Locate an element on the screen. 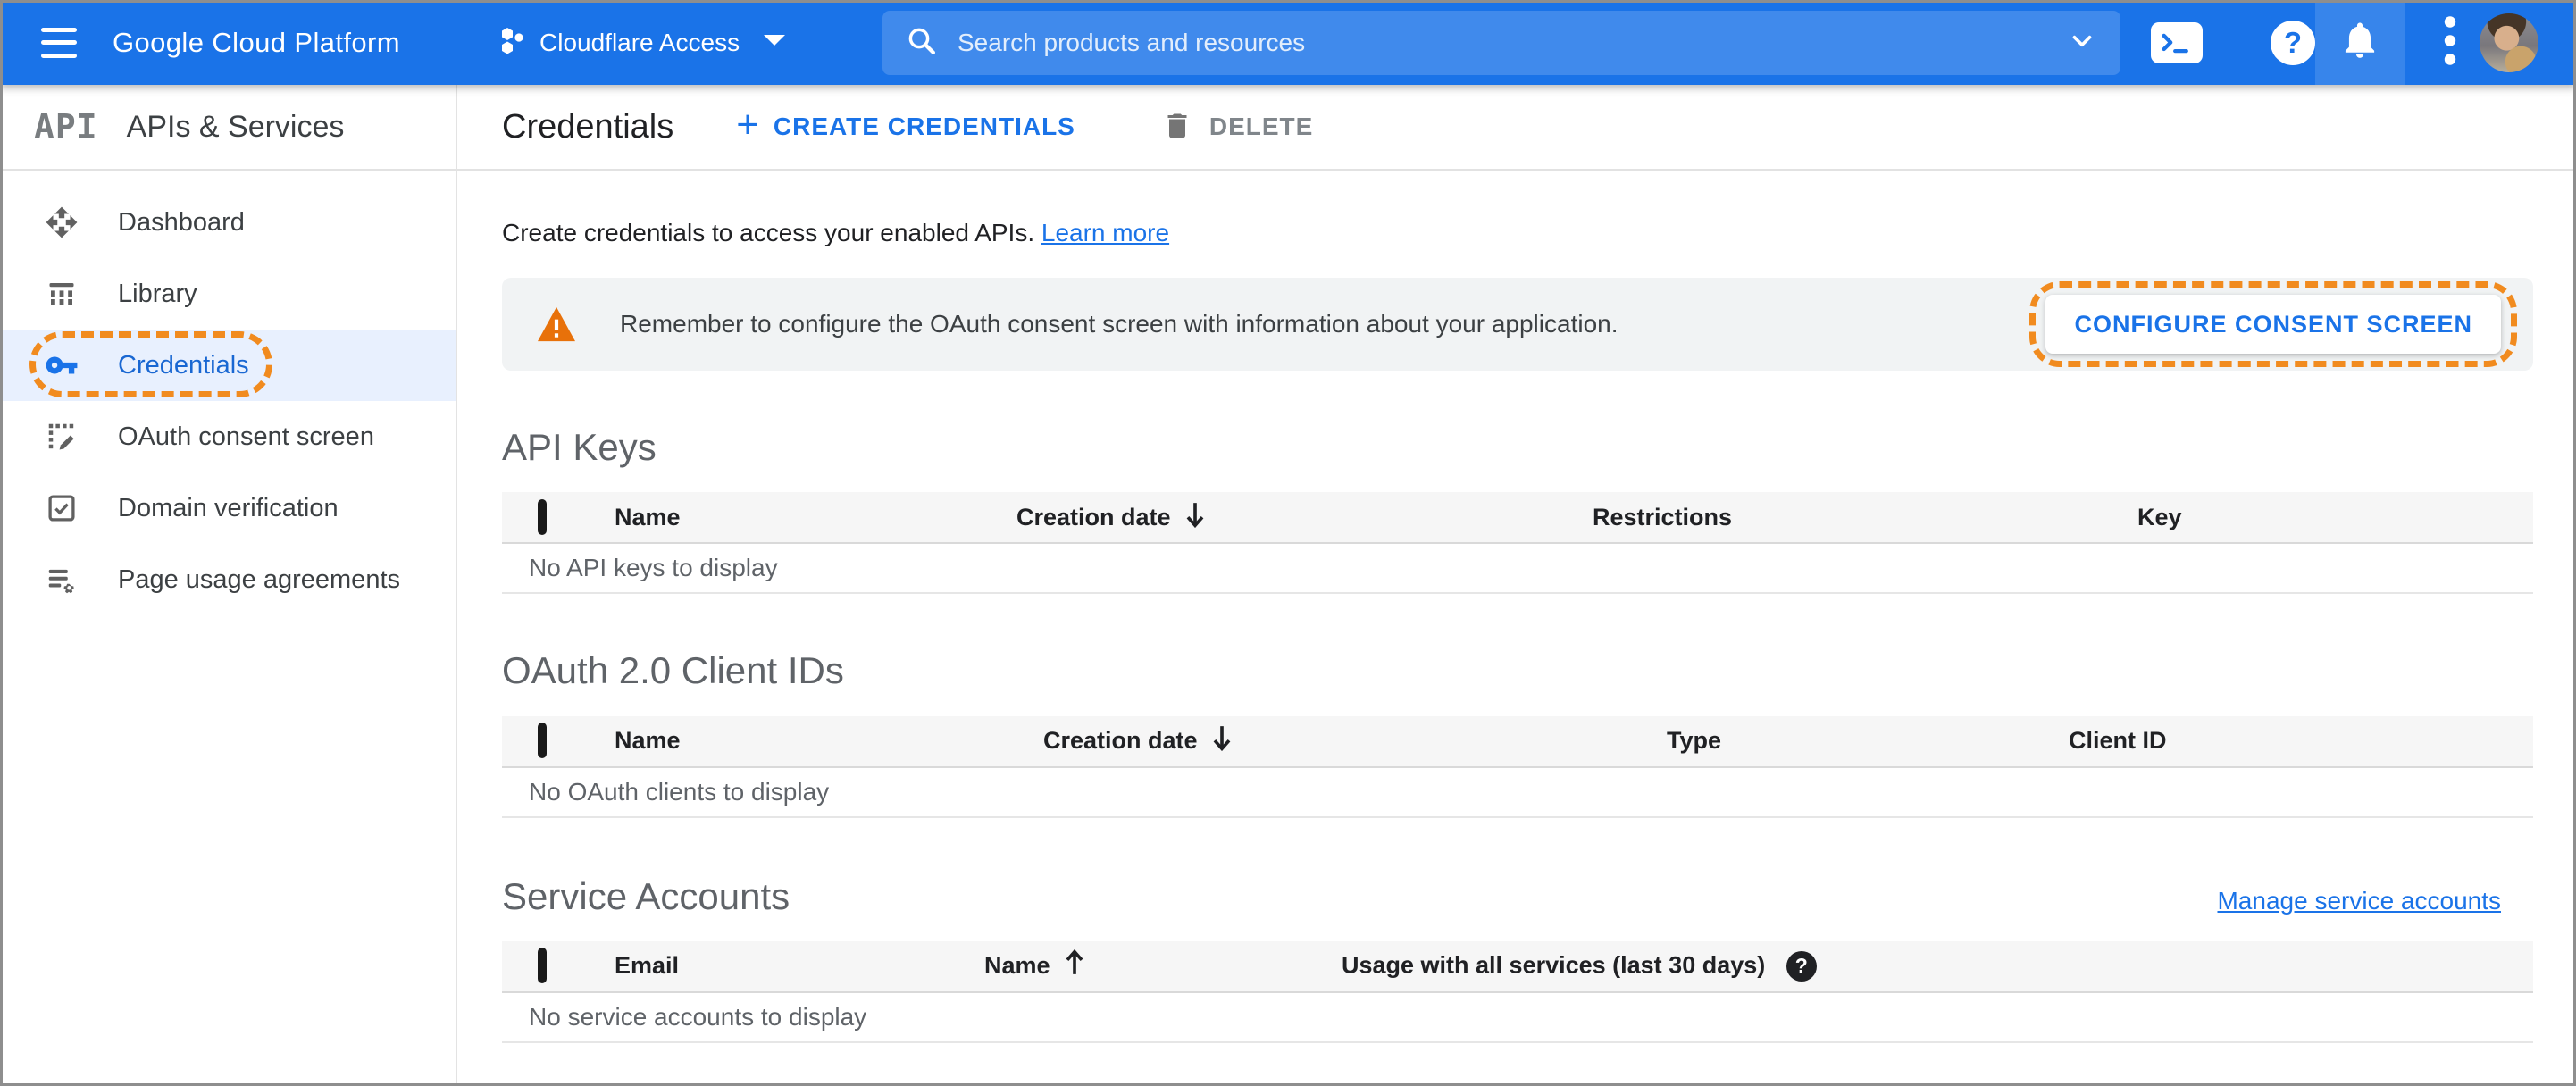  oauth-clients-header-row: Name Creation date Type Client ID is located at coordinates (1518, 741).